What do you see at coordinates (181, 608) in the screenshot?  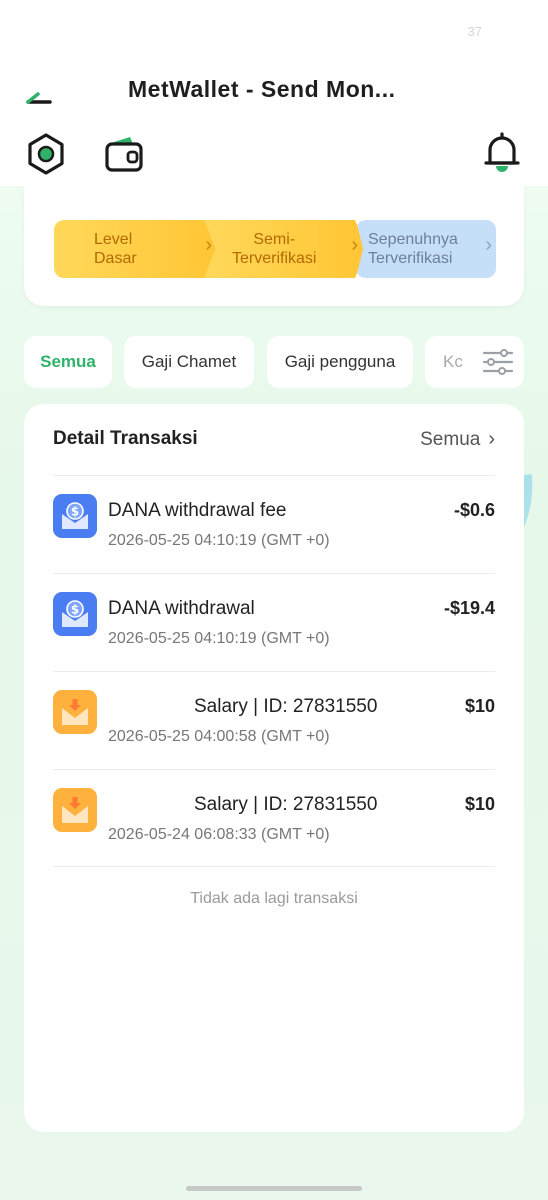 I see `transaction-name: DANA withdrawal` at bounding box center [181, 608].